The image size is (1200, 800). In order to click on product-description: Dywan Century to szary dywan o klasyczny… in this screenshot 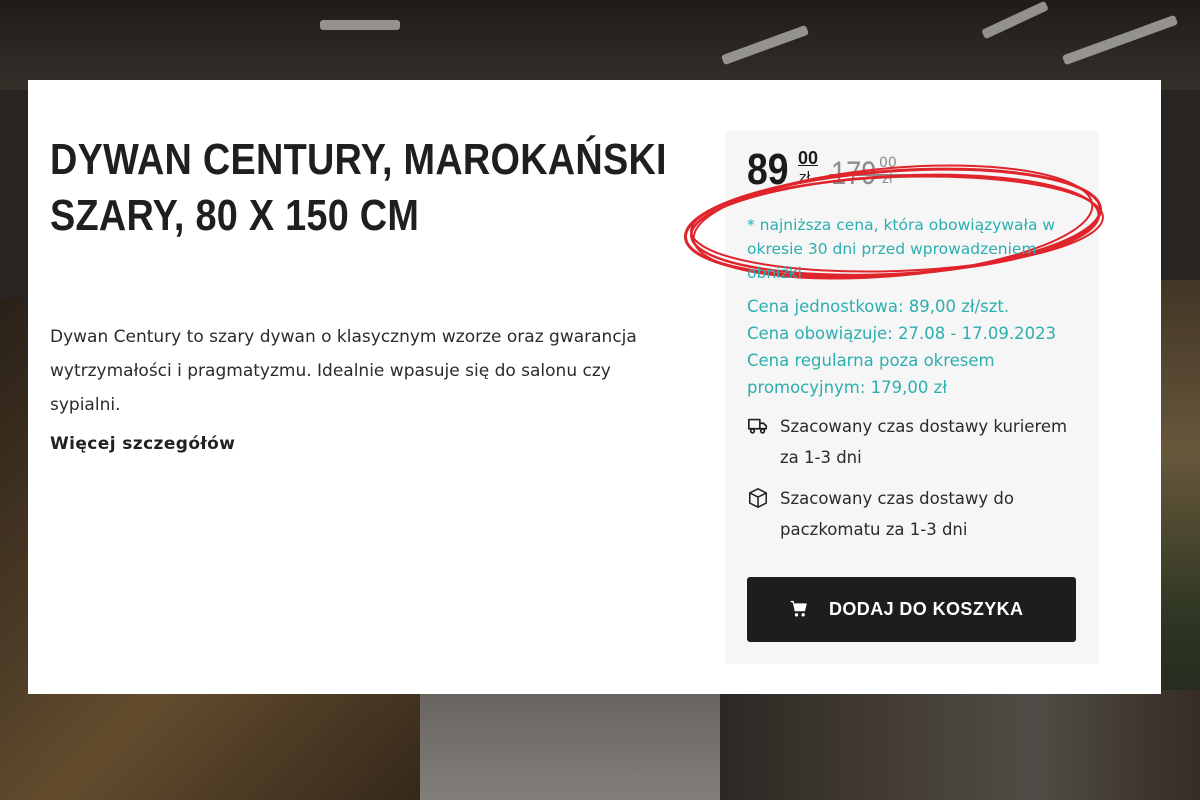, I will do `click(343, 371)`.